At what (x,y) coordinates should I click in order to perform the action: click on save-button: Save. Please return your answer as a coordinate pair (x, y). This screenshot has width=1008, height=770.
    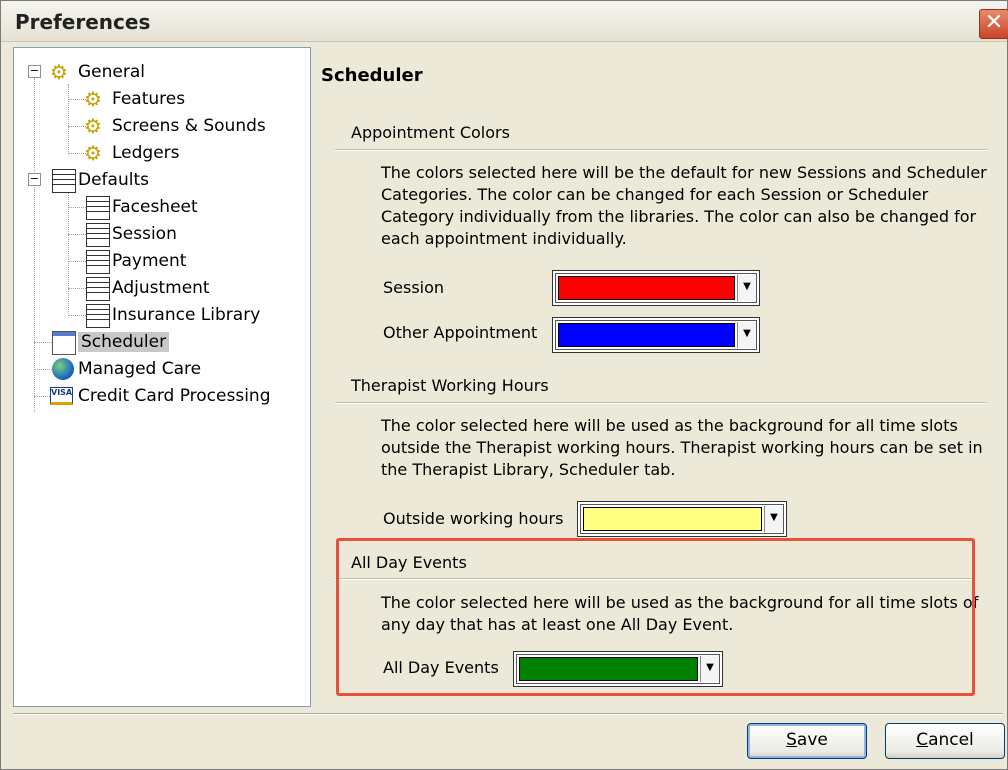
    Looking at the image, I should click on (807, 741).